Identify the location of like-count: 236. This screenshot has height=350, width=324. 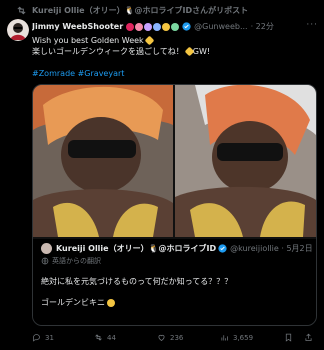
(177, 337).